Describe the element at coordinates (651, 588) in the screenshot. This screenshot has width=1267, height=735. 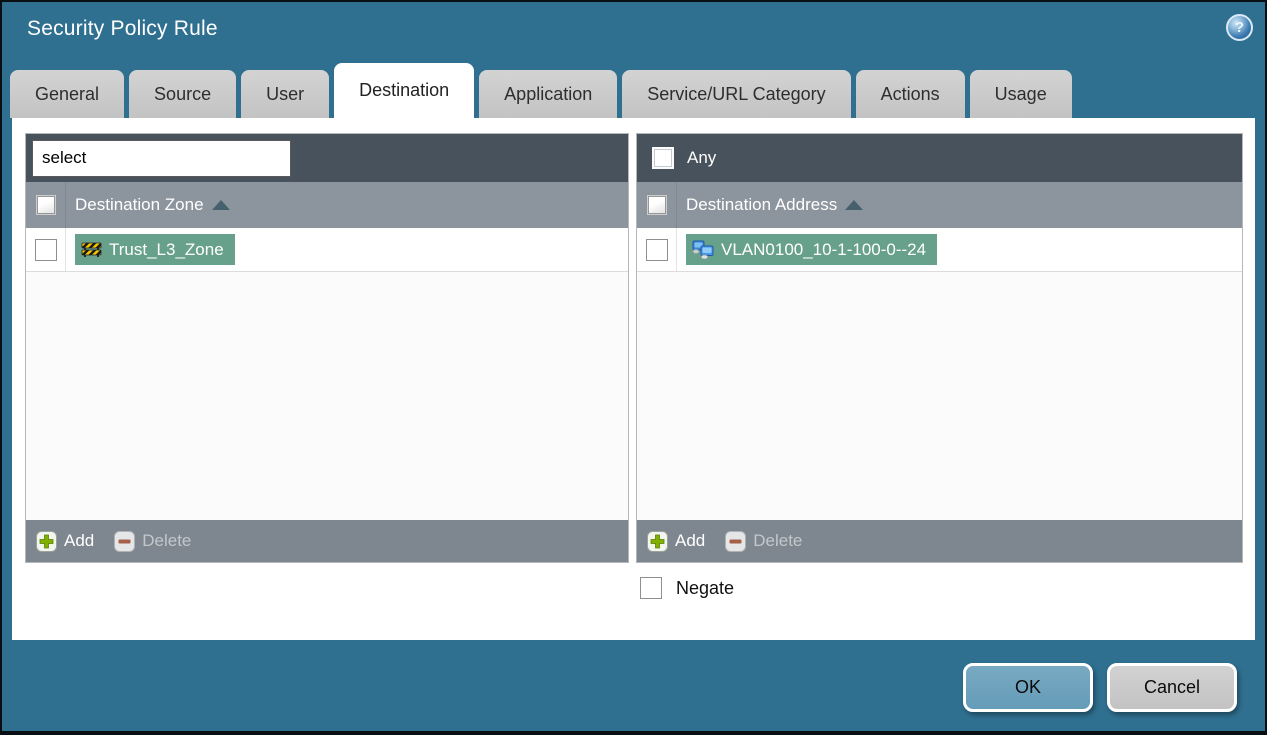
I see `negate-checkbox` at that location.